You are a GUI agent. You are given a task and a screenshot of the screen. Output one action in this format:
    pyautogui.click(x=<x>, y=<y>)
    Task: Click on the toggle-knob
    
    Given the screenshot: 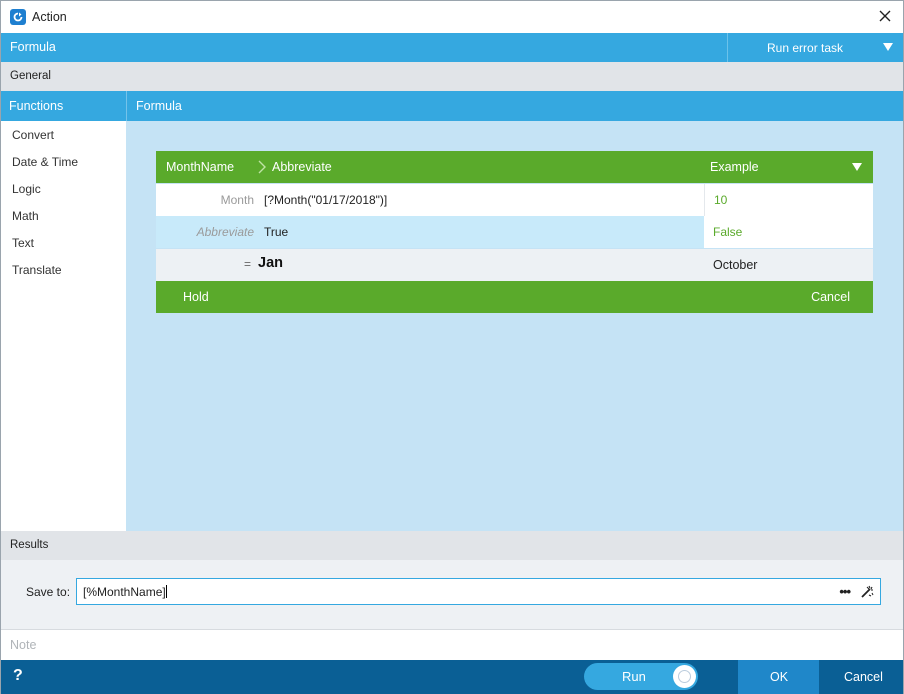 What is the action you would take?
    pyautogui.click(x=684, y=676)
    